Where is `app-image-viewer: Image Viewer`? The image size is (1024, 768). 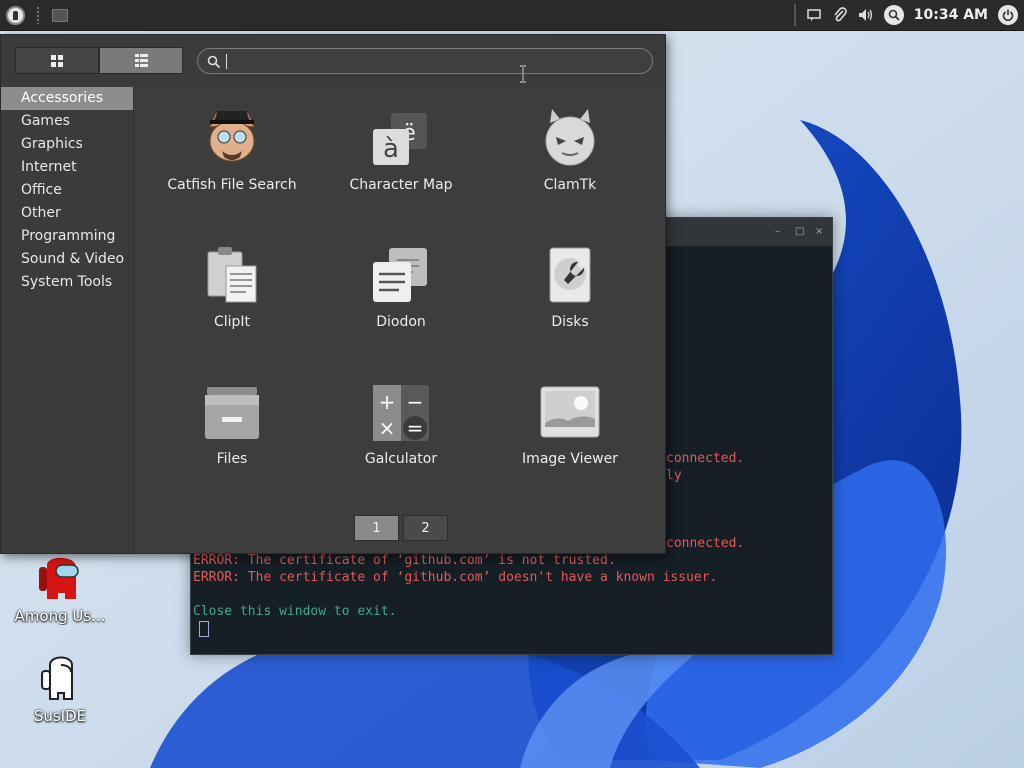
app-image-viewer: Image Viewer is located at coordinates (570, 424).